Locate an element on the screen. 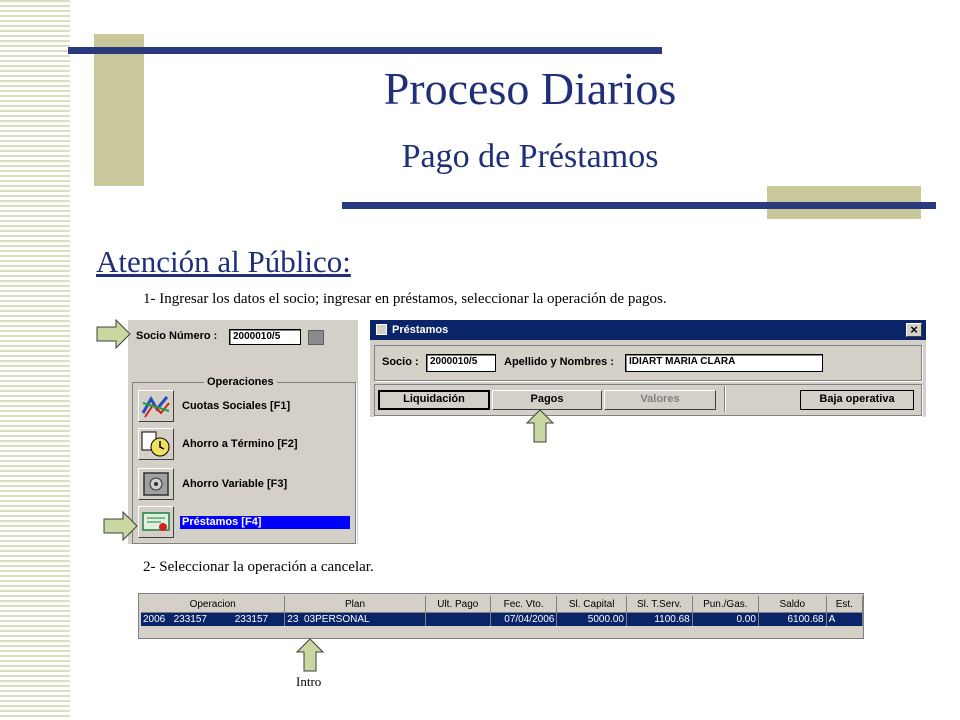 The height and width of the screenshot is (720, 960). operation-item-cuotas: Cuotas Sociales [F1] is located at coordinates (243, 406).